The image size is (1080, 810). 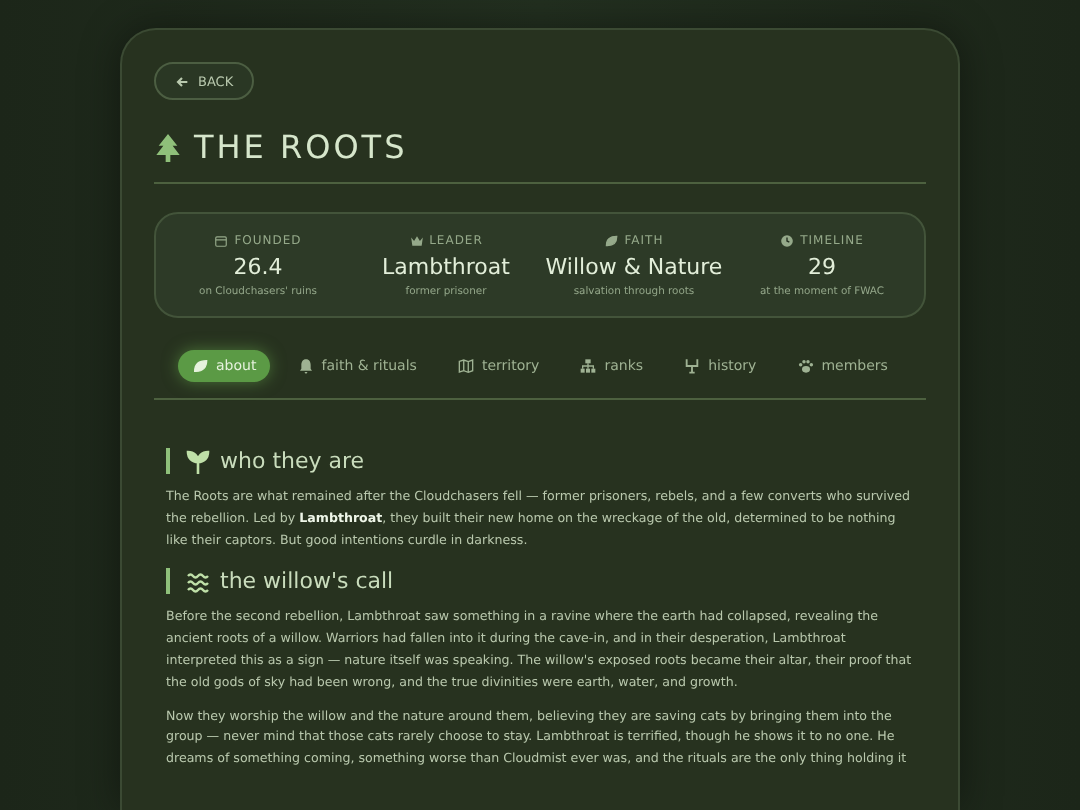 What do you see at coordinates (182, 81) in the screenshot?
I see `arrow-left-icon` at bounding box center [182, 81].